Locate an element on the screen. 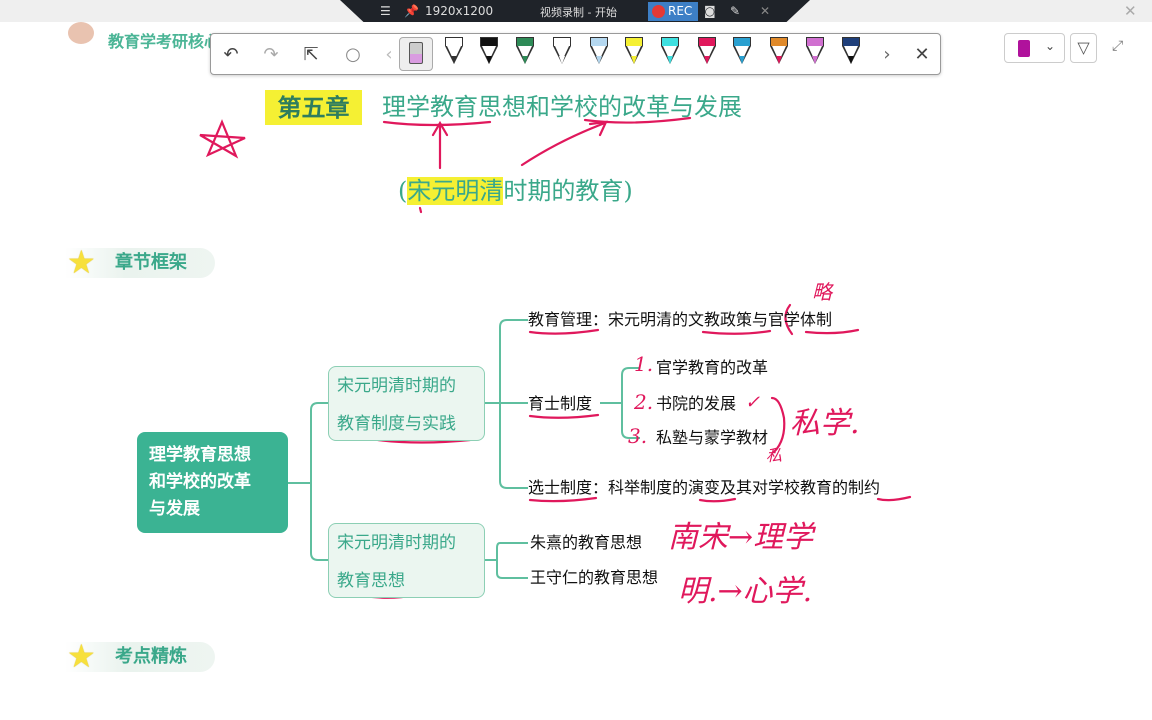 The image size is (1152, 720). handwritten-sixue: 私学. is located at coordinates (825, 423).